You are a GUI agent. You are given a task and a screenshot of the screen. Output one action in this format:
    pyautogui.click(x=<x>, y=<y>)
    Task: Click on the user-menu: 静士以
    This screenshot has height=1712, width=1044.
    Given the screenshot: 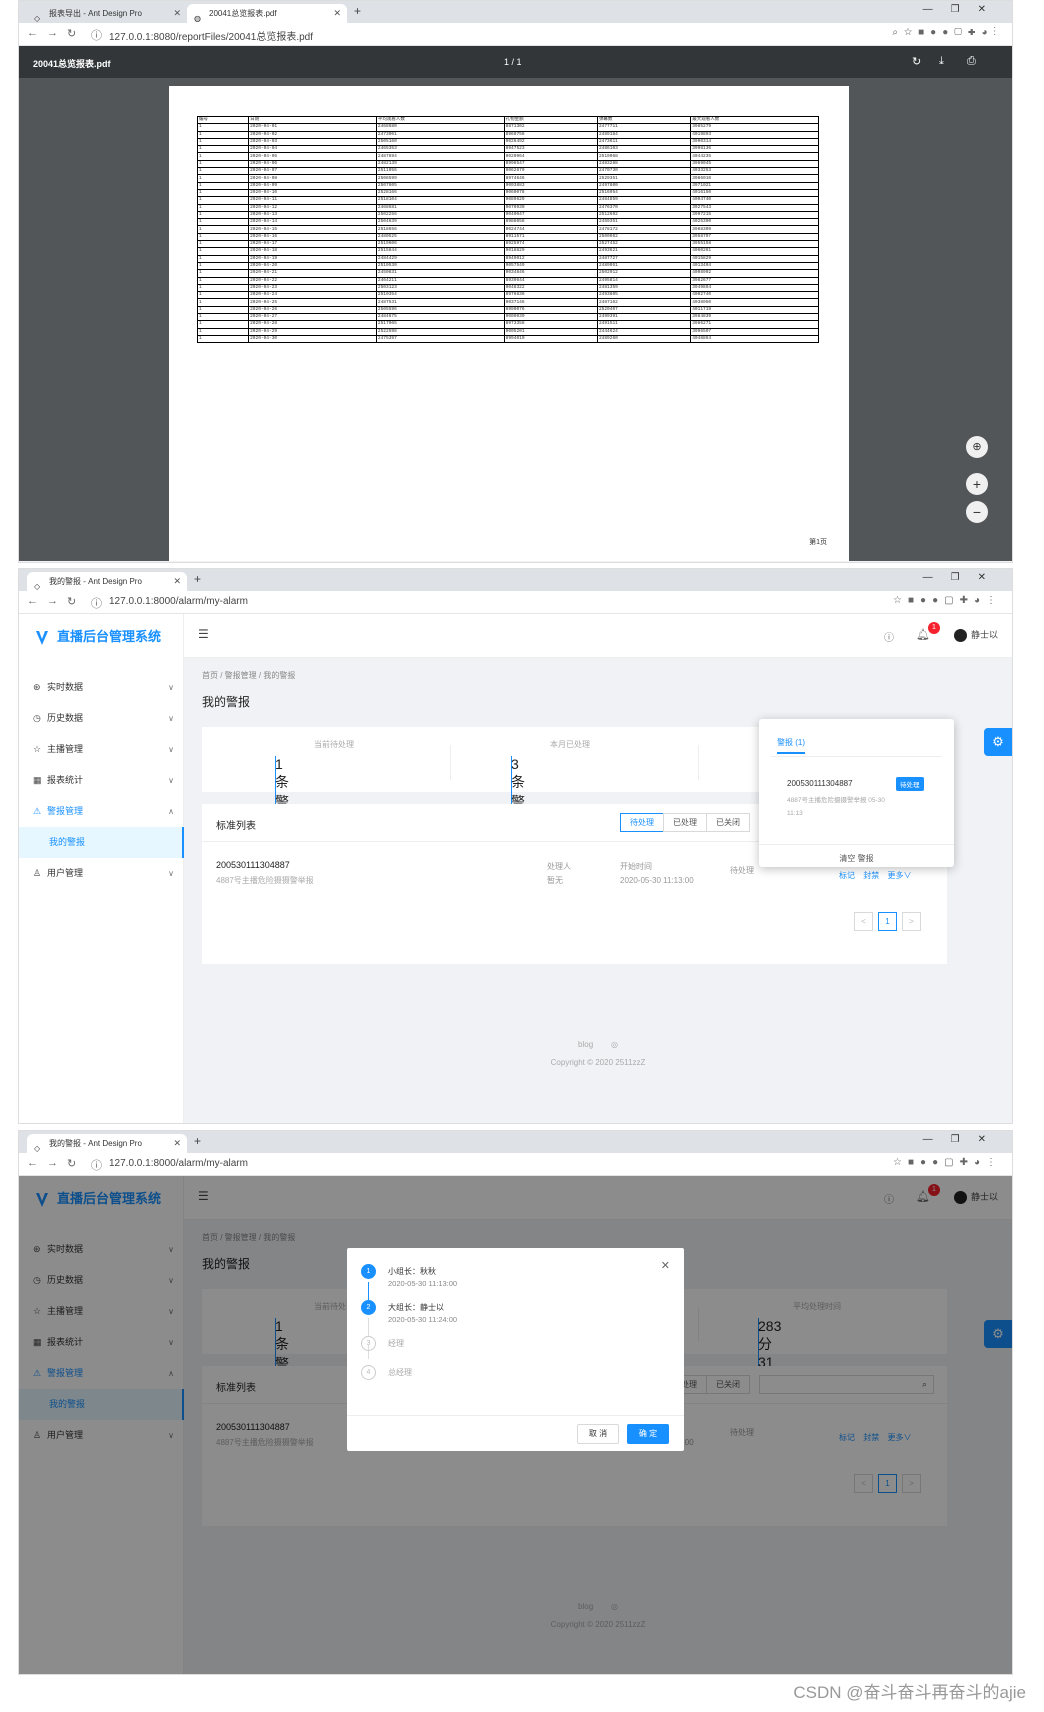 What is the action you would take?
    pyautogui.click(x=975, y=635)
    